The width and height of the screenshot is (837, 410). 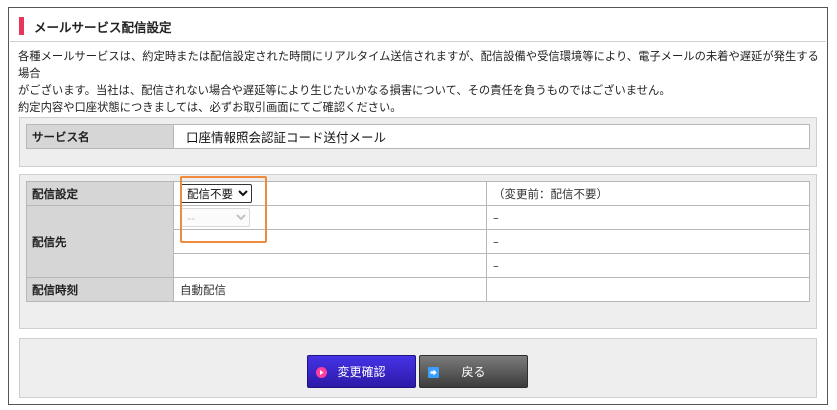 I want to click on delivery-setting-select: 配信不要, so click(x=216, y=193).